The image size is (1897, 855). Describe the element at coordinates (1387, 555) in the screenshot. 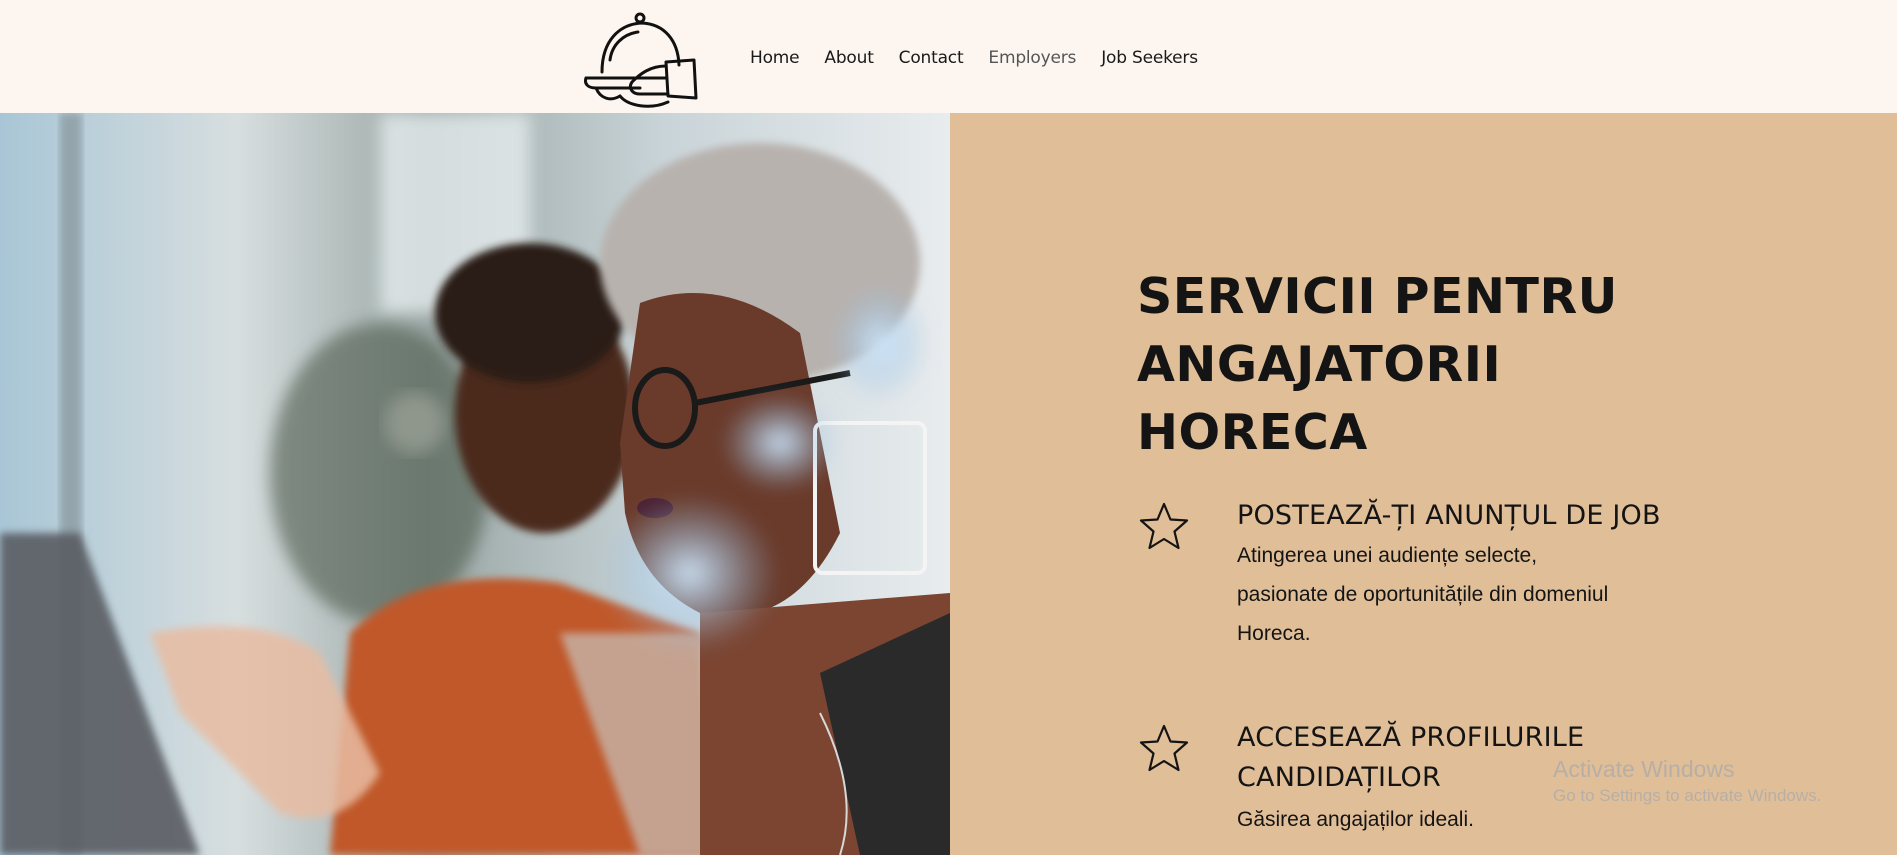

I see `feature-body-line: Atingerea unei audiențe selecte,` at that location.